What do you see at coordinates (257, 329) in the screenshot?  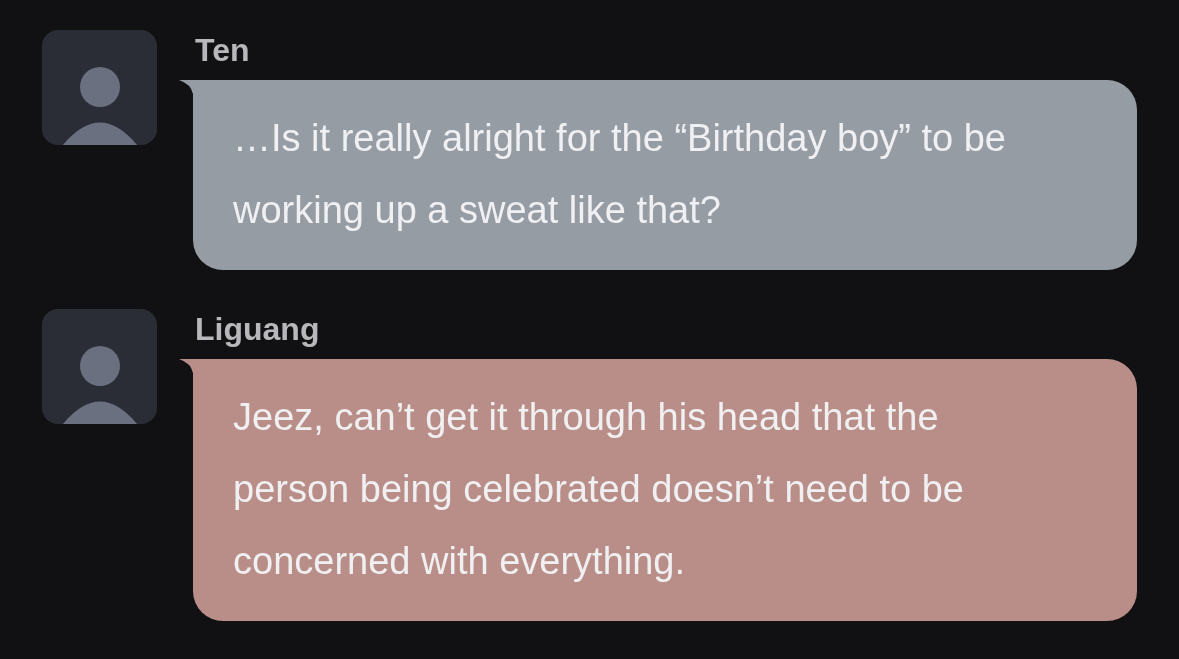 I see `sender-name: Liguang` at bounding box center [257, 329].